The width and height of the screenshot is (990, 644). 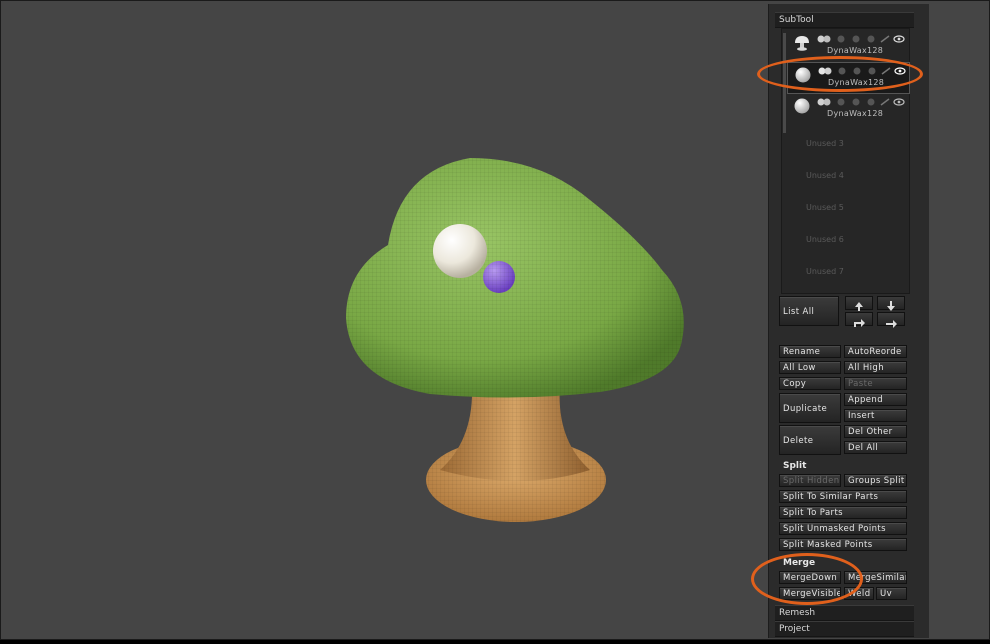 What do you see at coordinates (794, 466) in the screenshot?
I see `split-section-title: Split` at bounding box center [794, 466].